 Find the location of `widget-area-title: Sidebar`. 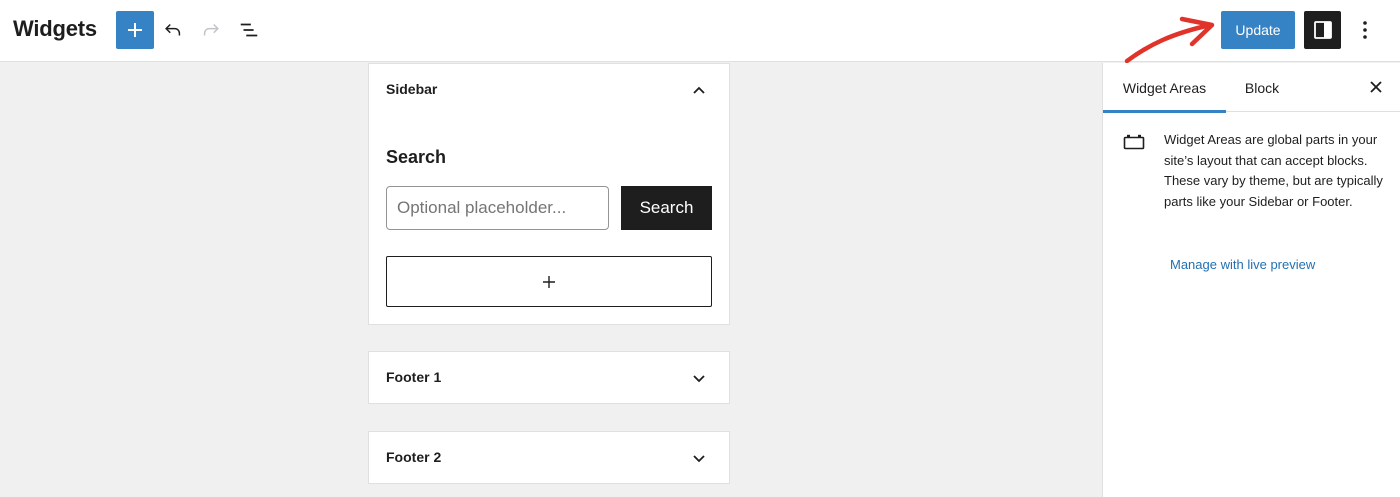

widget-area-title: Sidebar is located at coordinates (412, 89).